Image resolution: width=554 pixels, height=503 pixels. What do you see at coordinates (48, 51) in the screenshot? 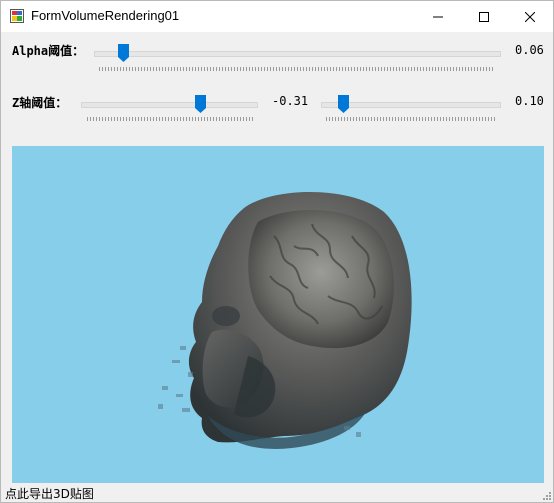
I see `alpha-label: Alpha阈值：` at bounding box center [48, 51].